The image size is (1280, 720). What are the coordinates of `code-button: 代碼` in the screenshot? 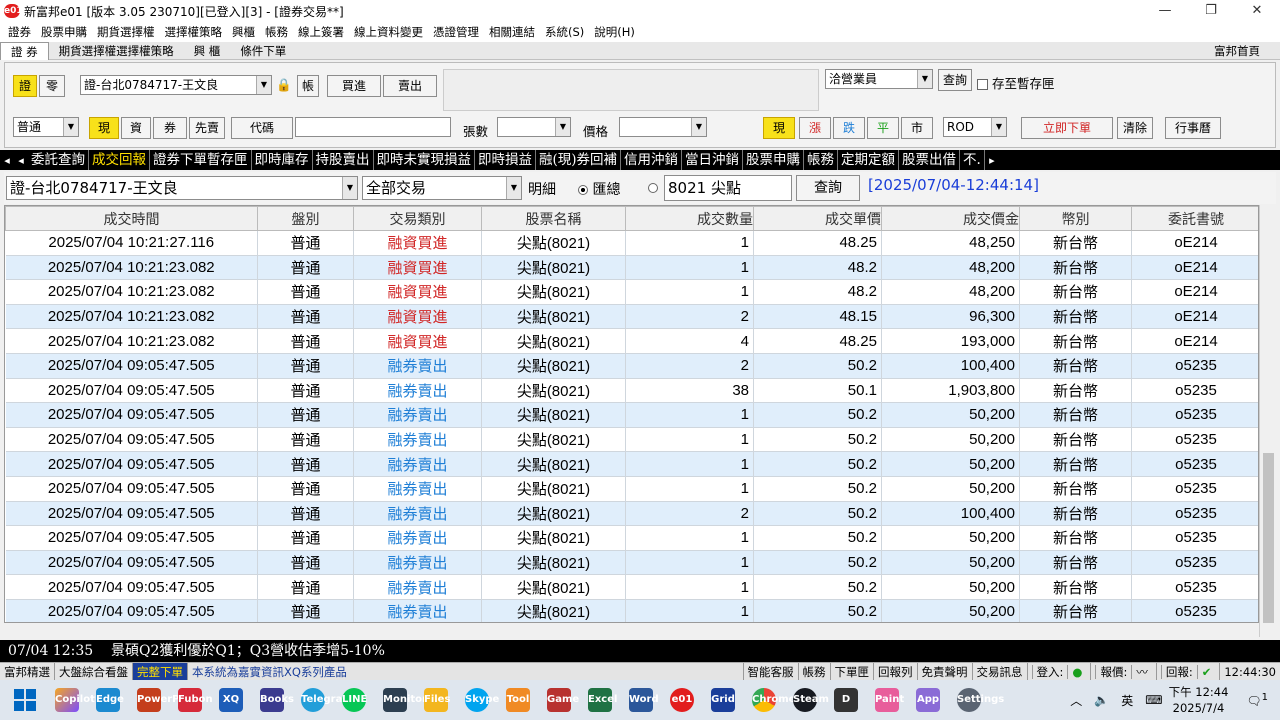 It's located at (262, 128).